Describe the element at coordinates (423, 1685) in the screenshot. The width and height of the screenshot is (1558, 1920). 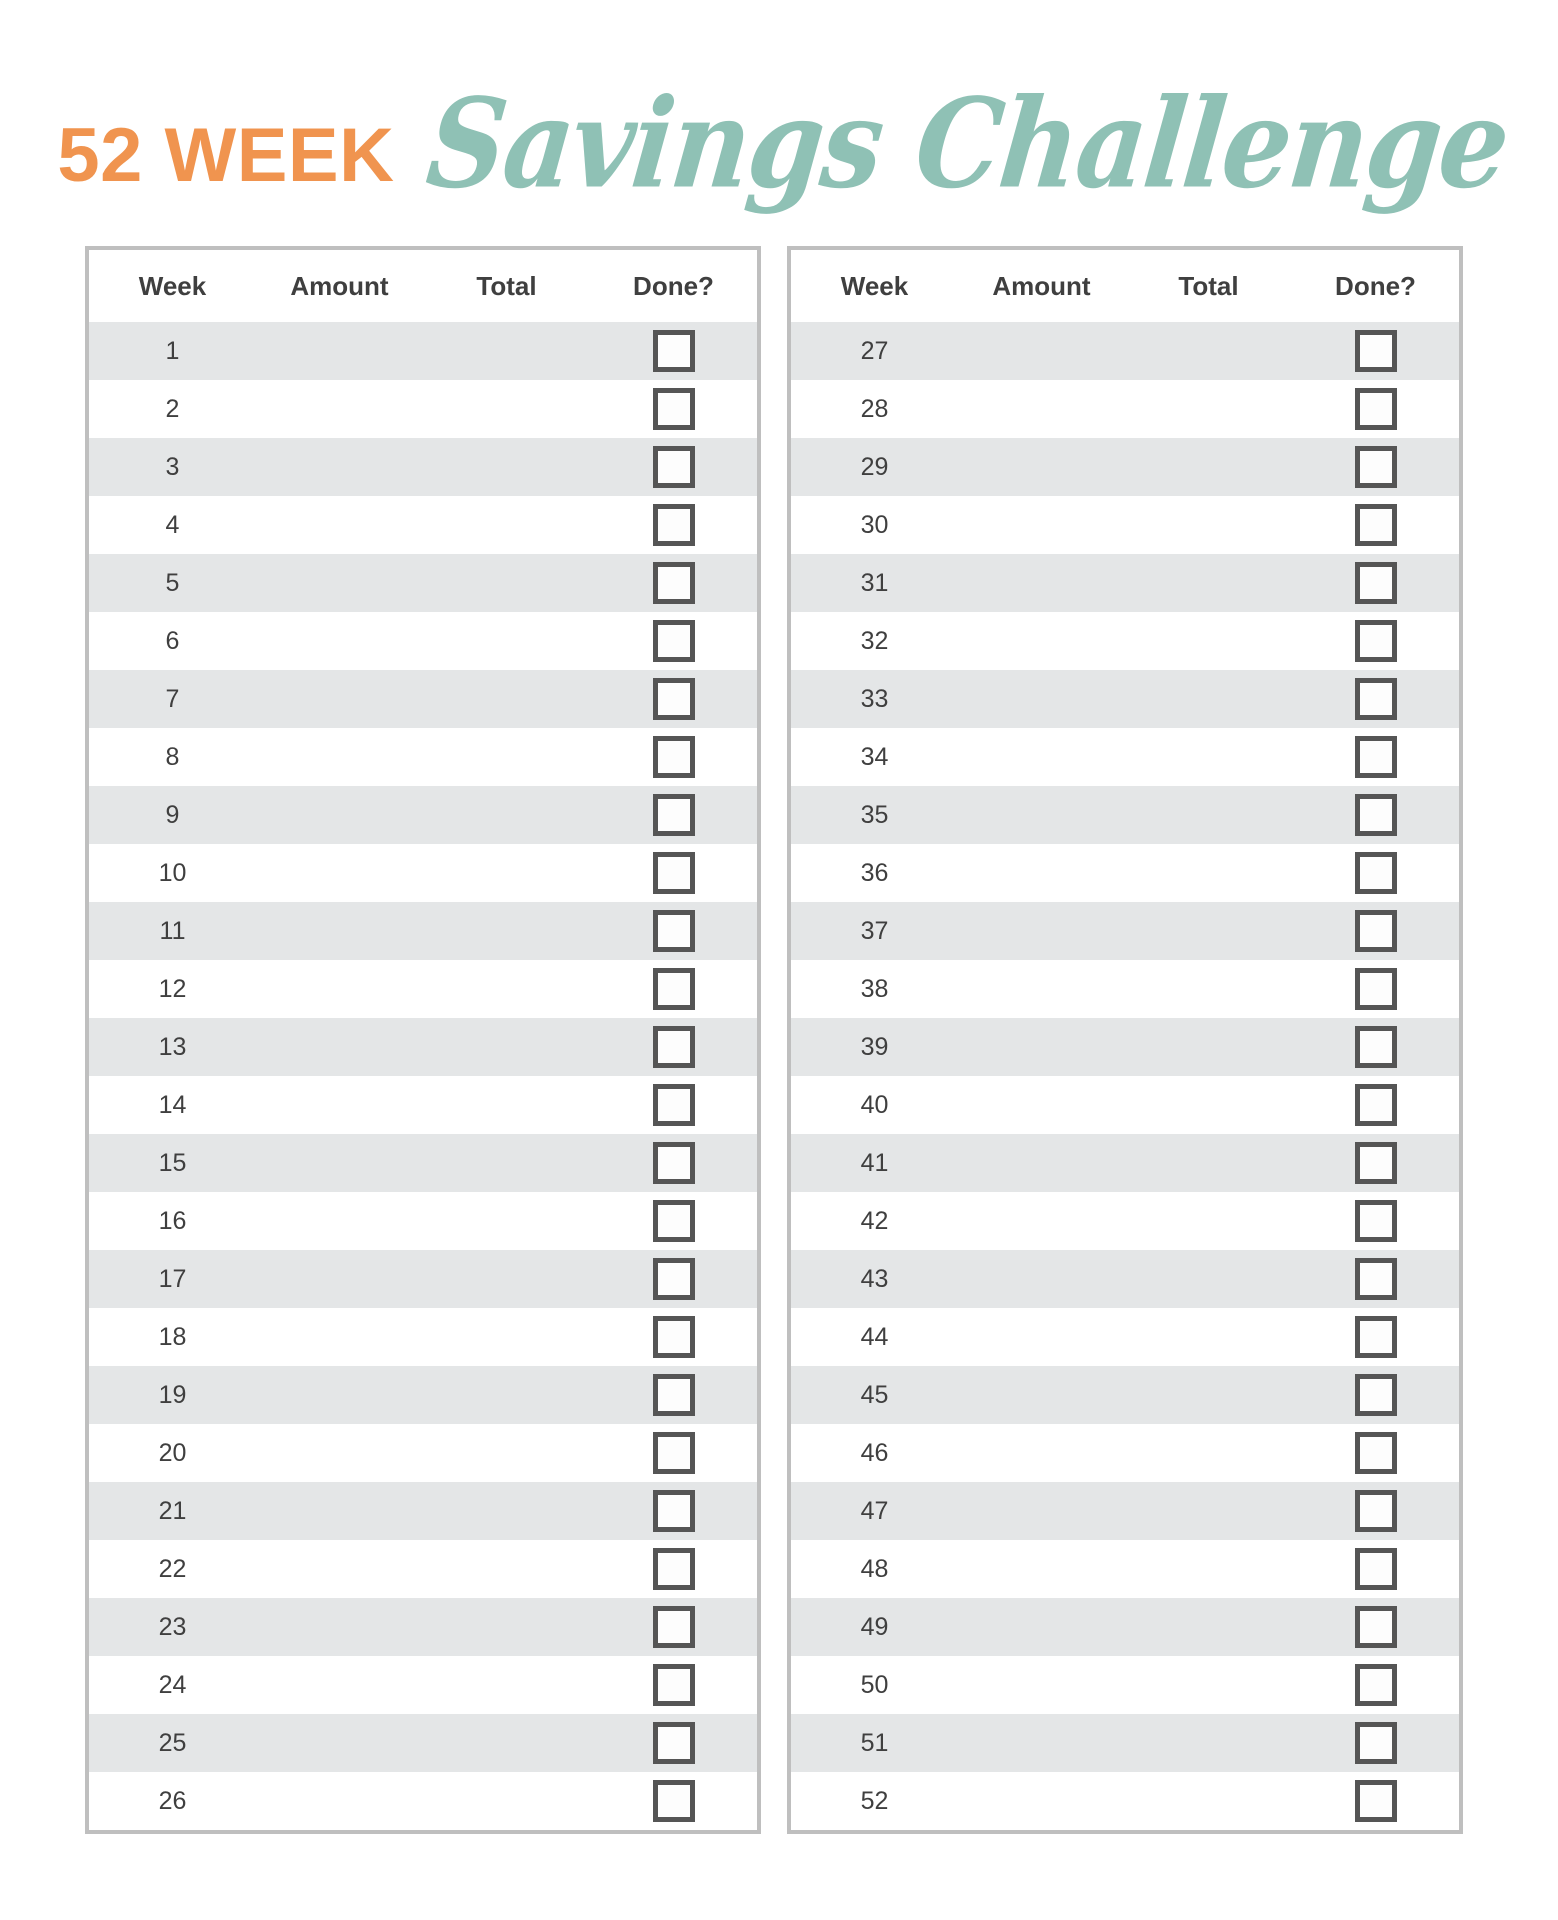
I see `table-row: 24` at that location.